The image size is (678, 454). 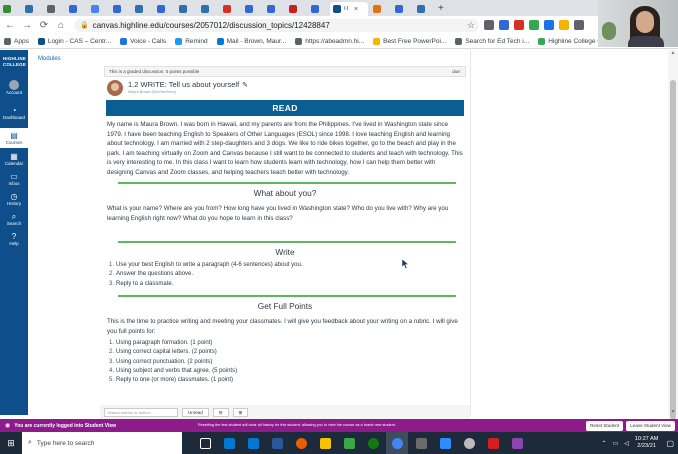 What do you see at coordinates (647, 443) in the screenshot?
I see `taskbar-clock: 10:27 AM 2/23/21` at bounding box center [647, 443].